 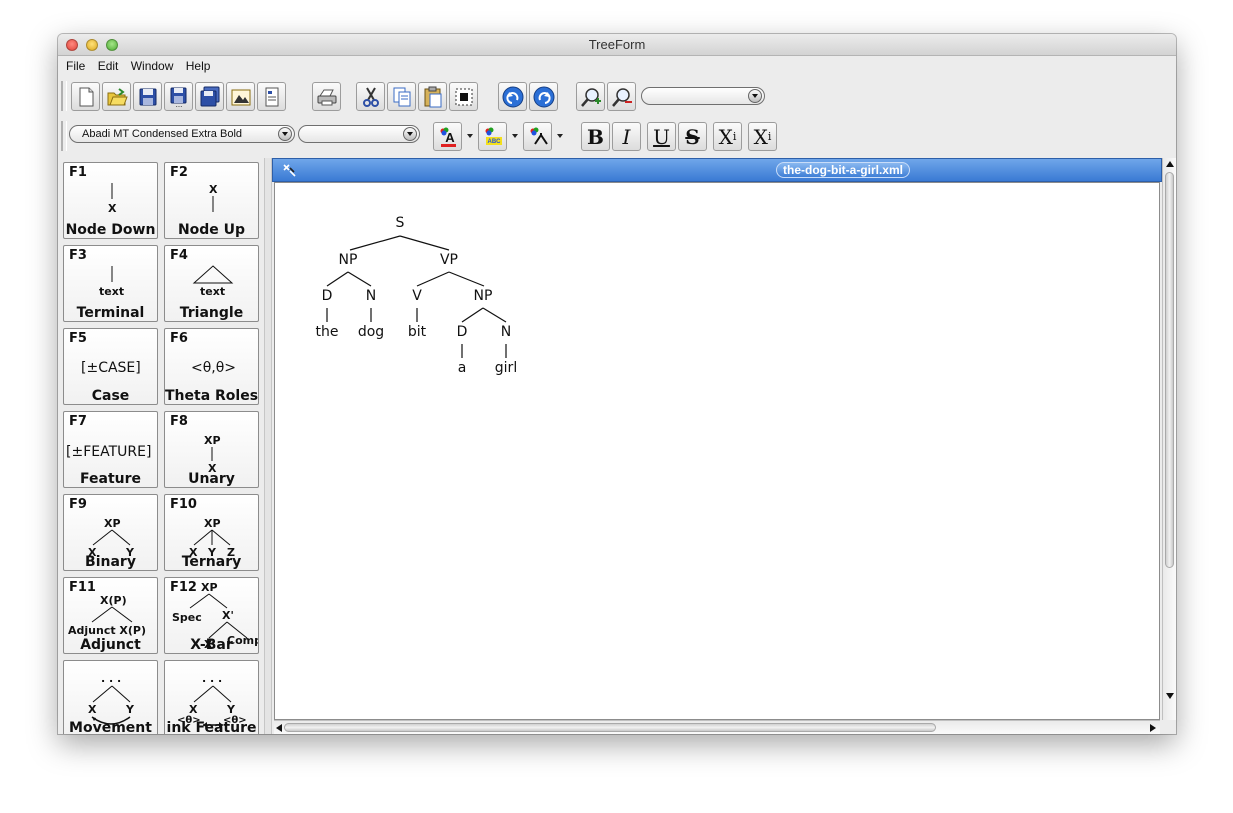 What do you see at coordinates (762, 136) in the screenshot?
I see `superscript-button: Xi` at bounding box center [762, 136].